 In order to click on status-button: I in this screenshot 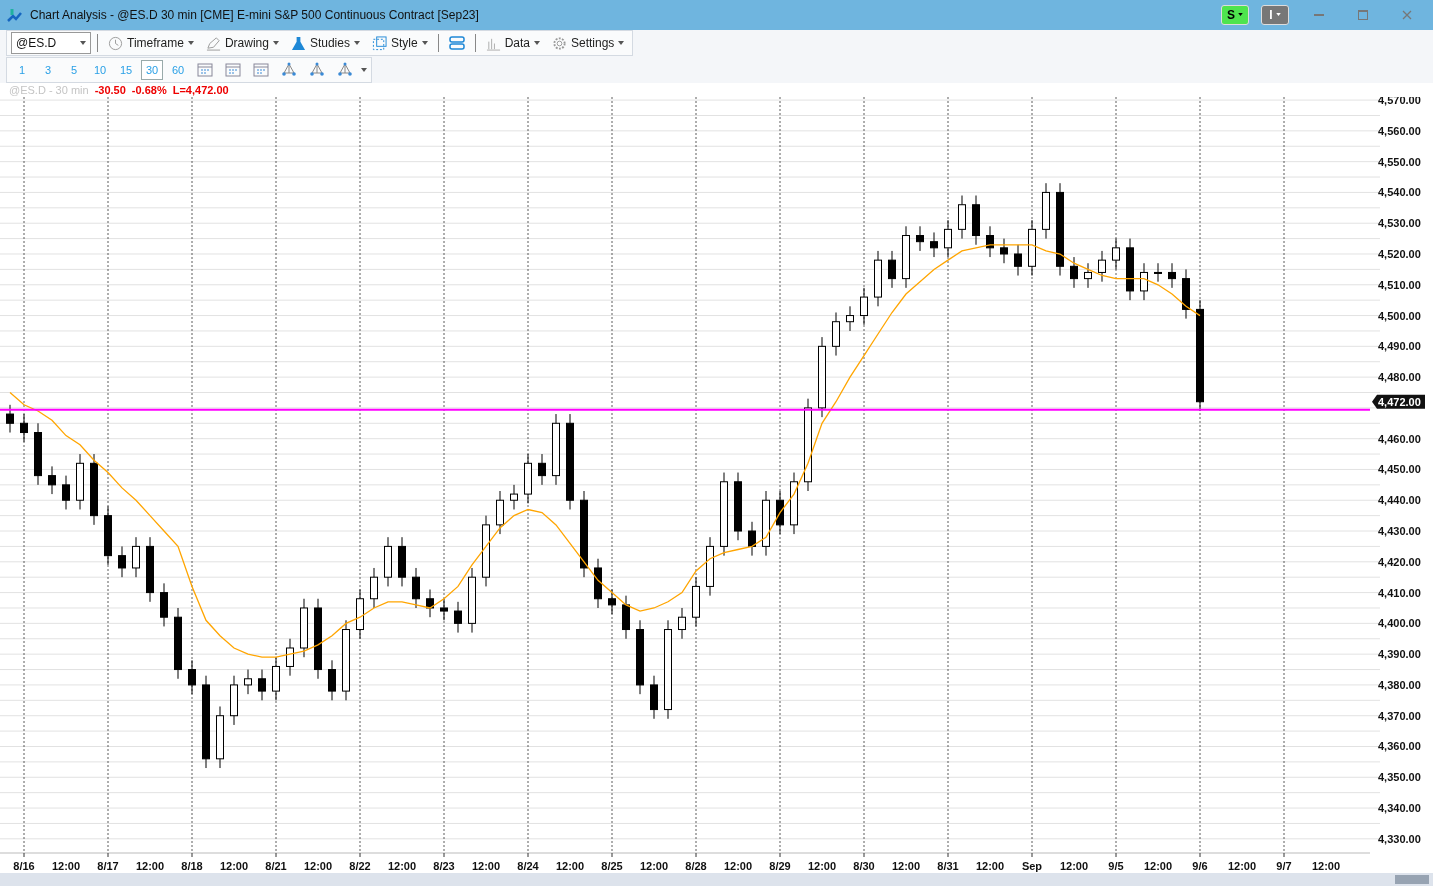, I will do `click(1275, 14)`.